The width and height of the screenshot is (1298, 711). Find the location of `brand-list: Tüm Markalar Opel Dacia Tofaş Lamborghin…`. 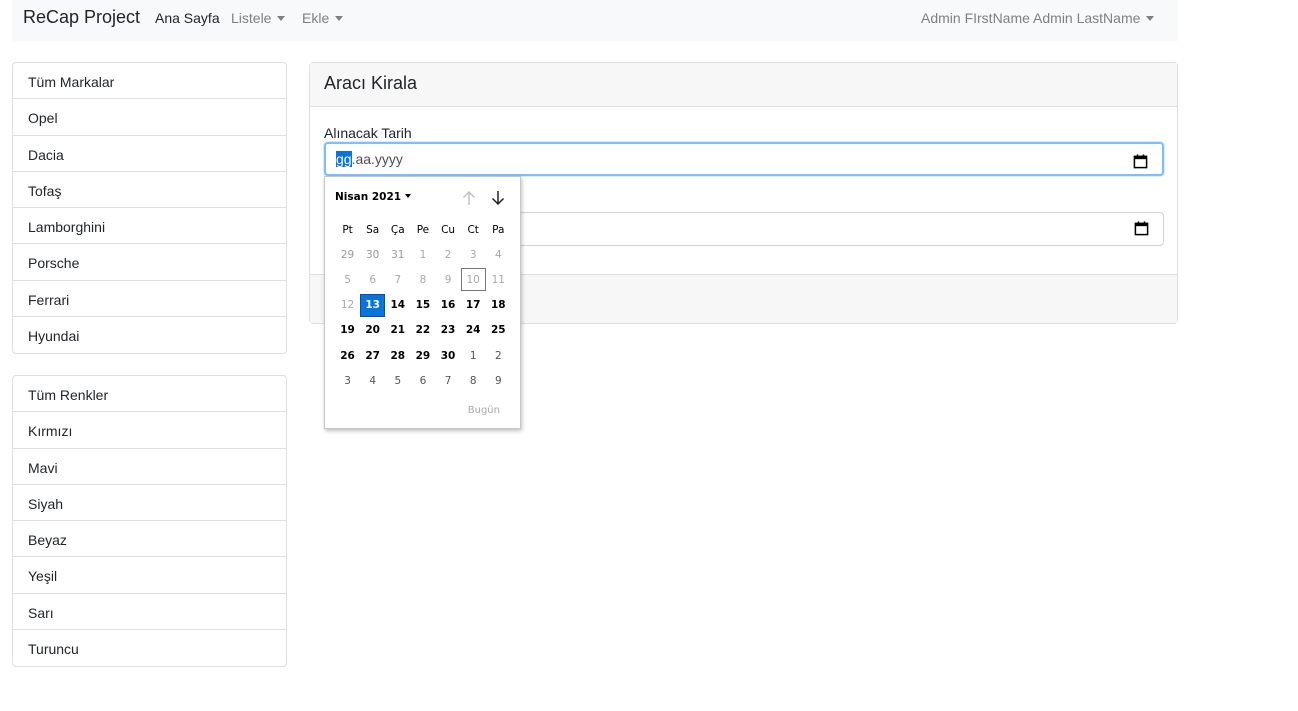

brand-list: Tüm Markalar Opel Dacia Tofaş Lamborghin… is located at coordinates (149, 208).